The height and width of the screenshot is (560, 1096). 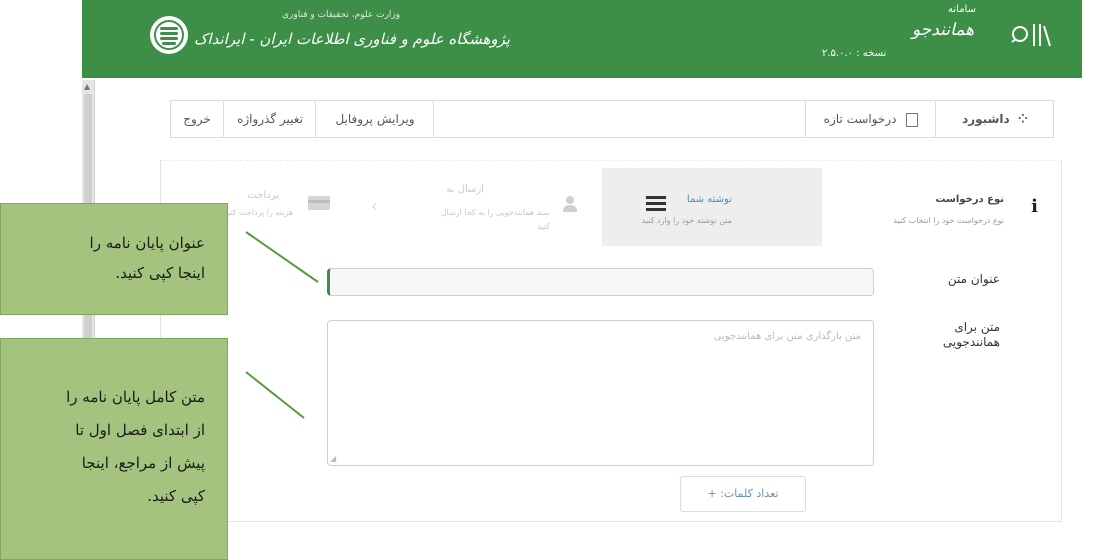 I want to click on callout-line: متن کامل پایان نامه را, so click(x=135, y=397).